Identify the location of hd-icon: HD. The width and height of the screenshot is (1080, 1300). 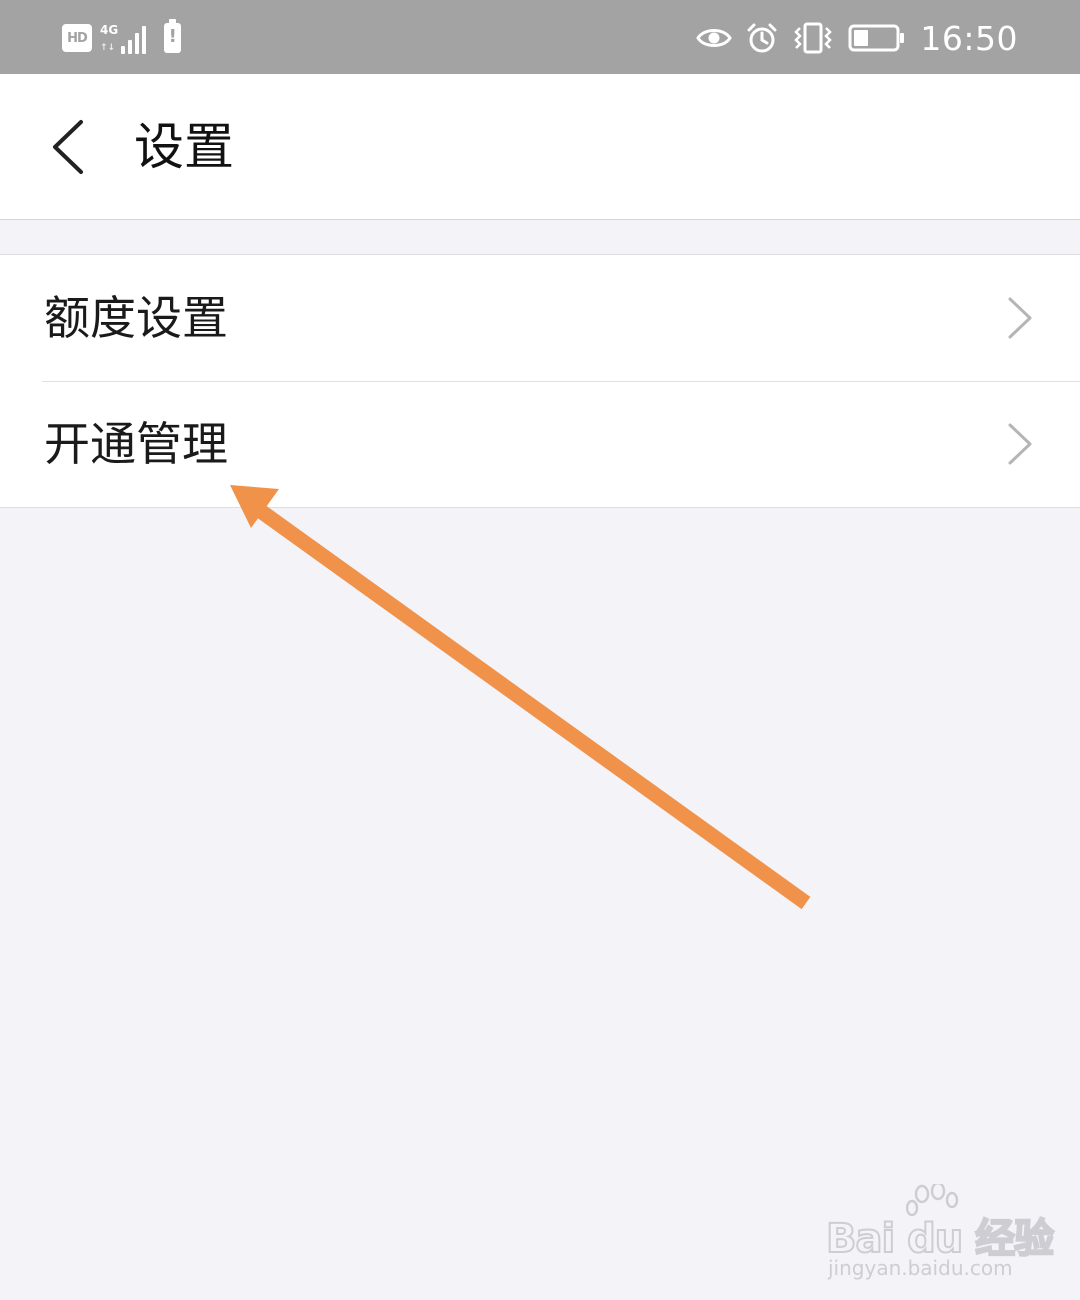
(77, 38).